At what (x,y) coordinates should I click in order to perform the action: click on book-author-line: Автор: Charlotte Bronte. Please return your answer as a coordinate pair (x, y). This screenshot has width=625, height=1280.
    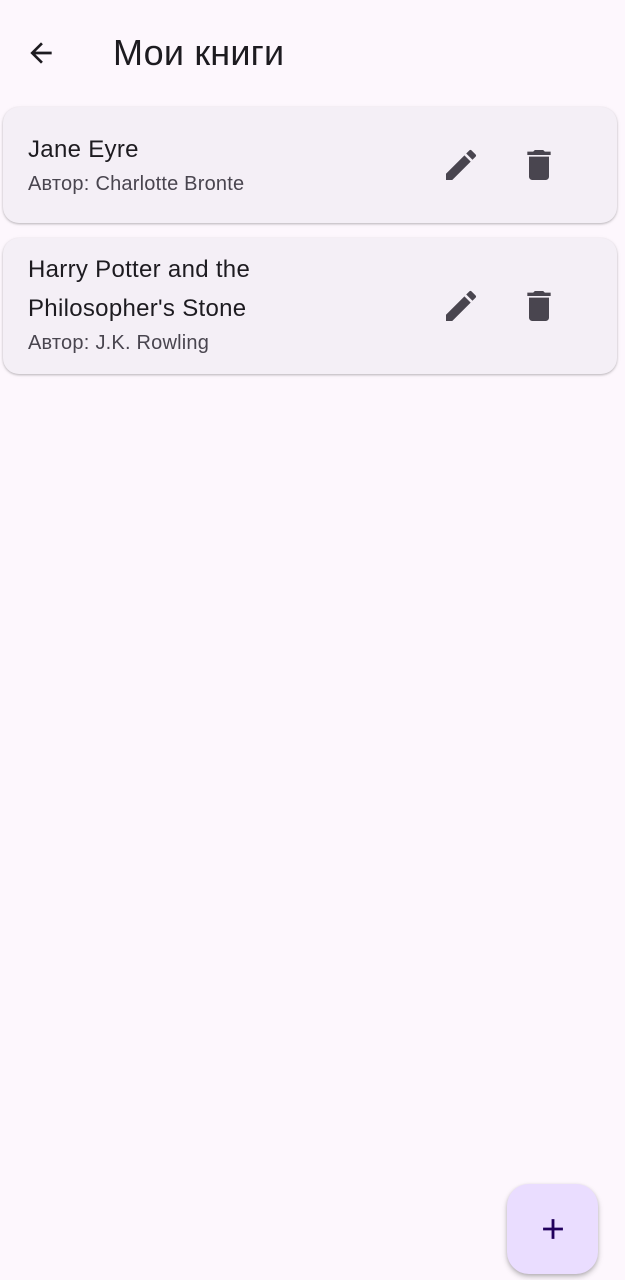
    Looking at the image, I should click on (178, 184).